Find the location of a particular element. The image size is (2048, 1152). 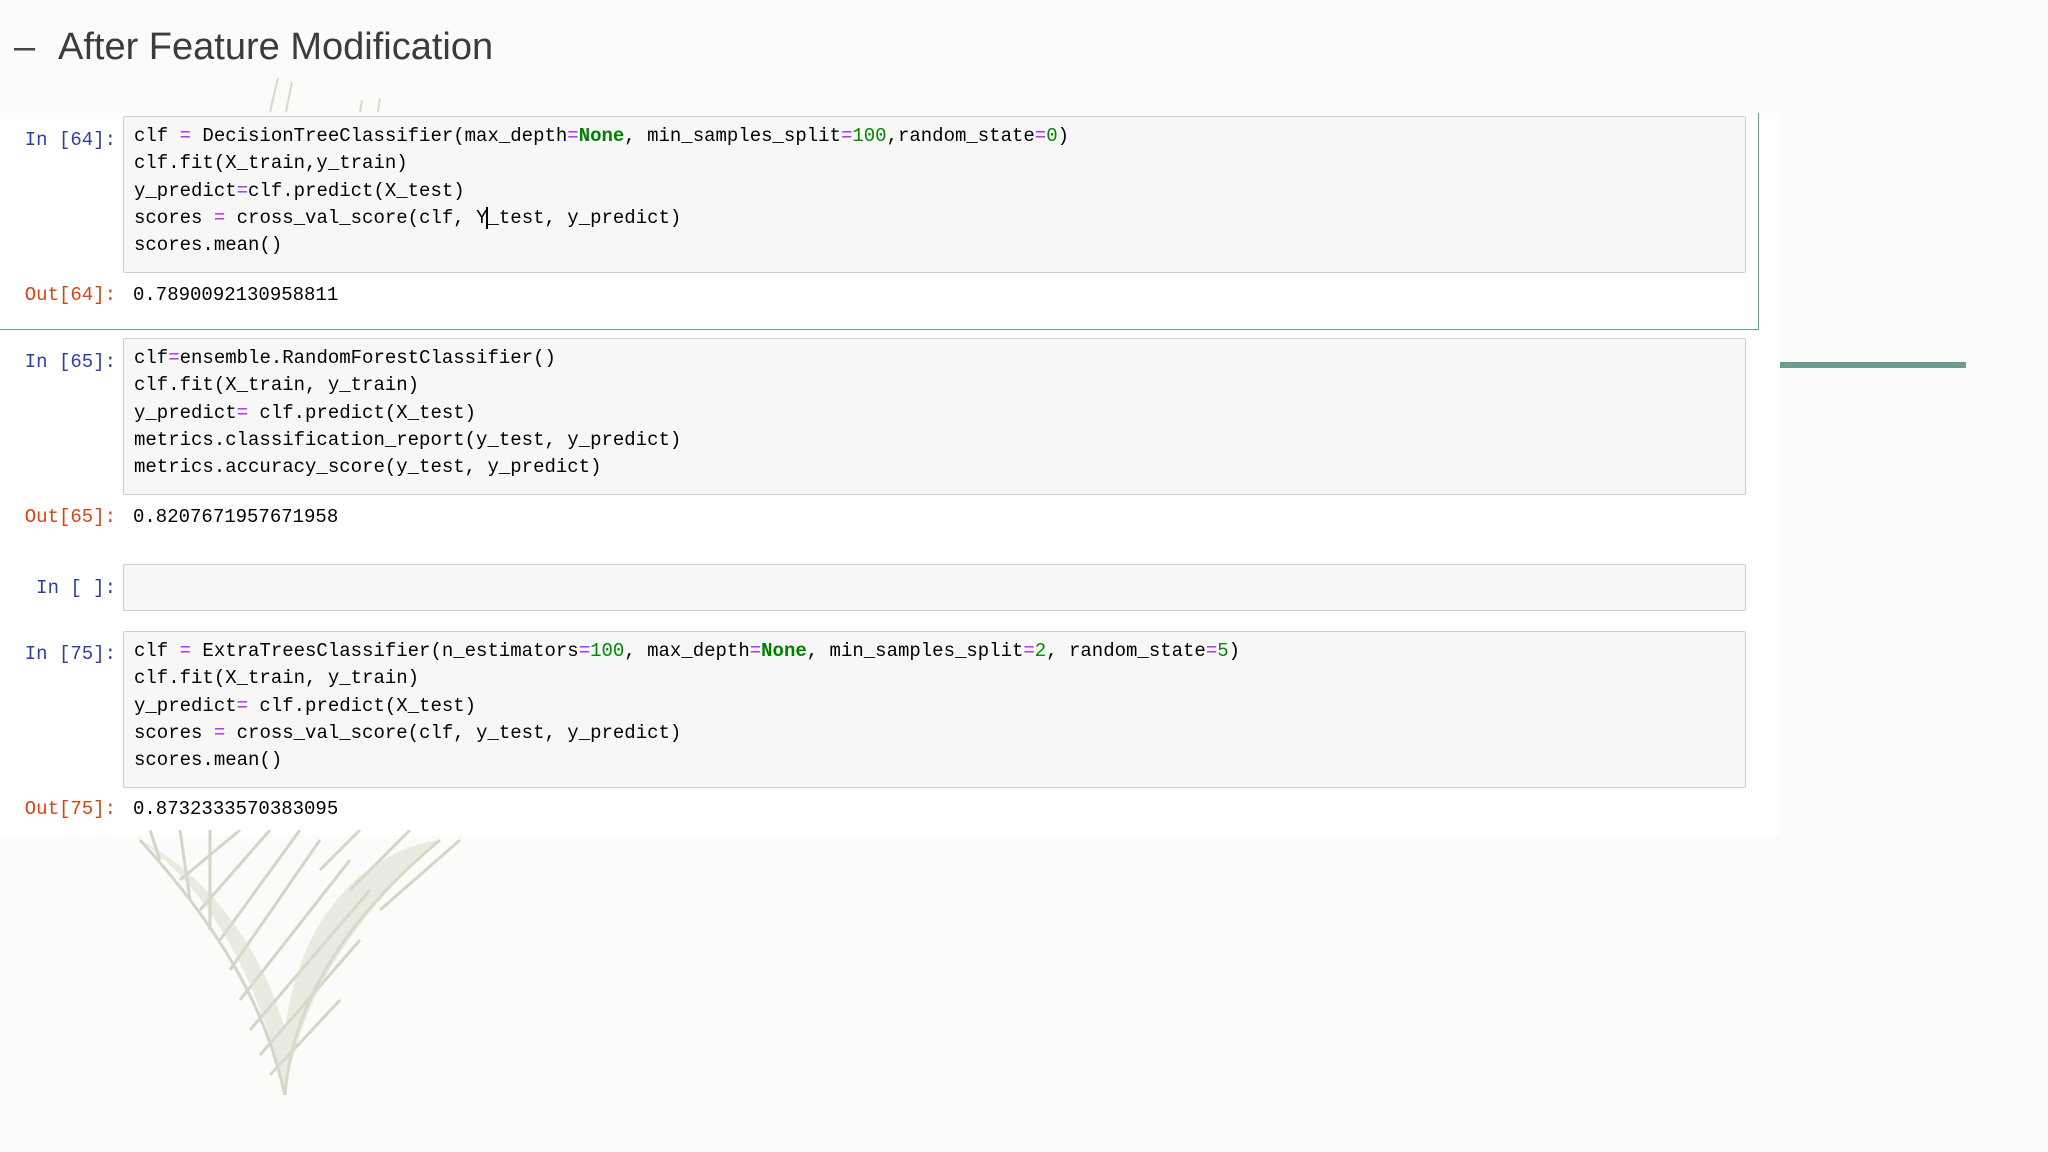

code-token: _test, y_predict) is located at coordinates (584, 217).